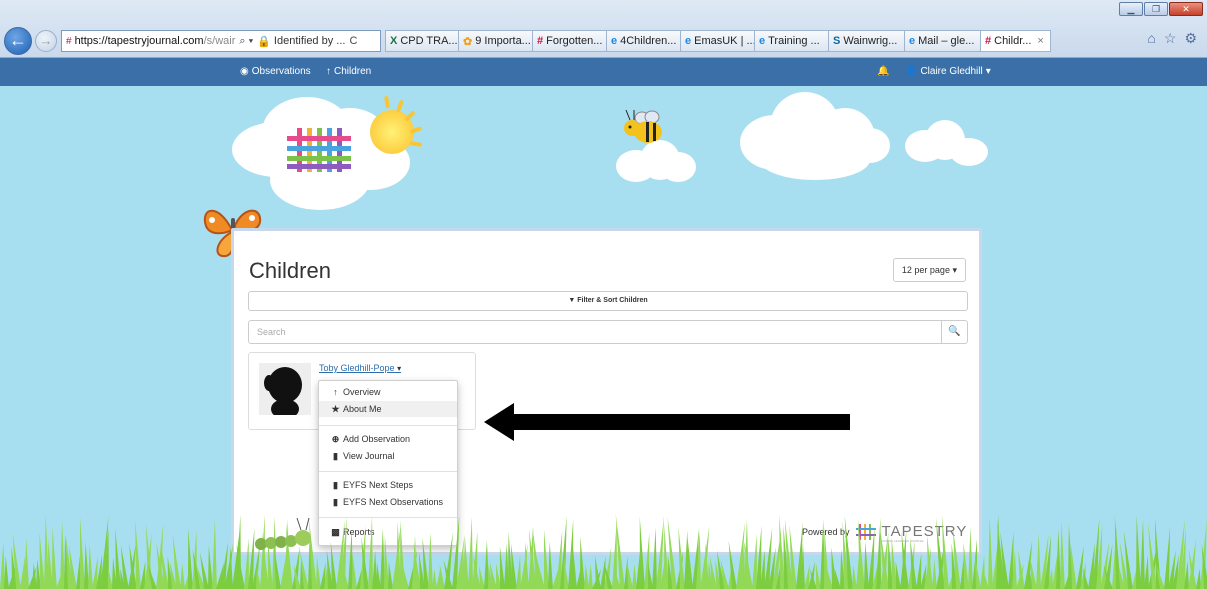 The width and height of the screenshot is (1207, 589). What do you see at coordinates (388, 409) in the screenshot?
I see `menu-item-about-me: ★ About Me` at bounding box center [388, 409].